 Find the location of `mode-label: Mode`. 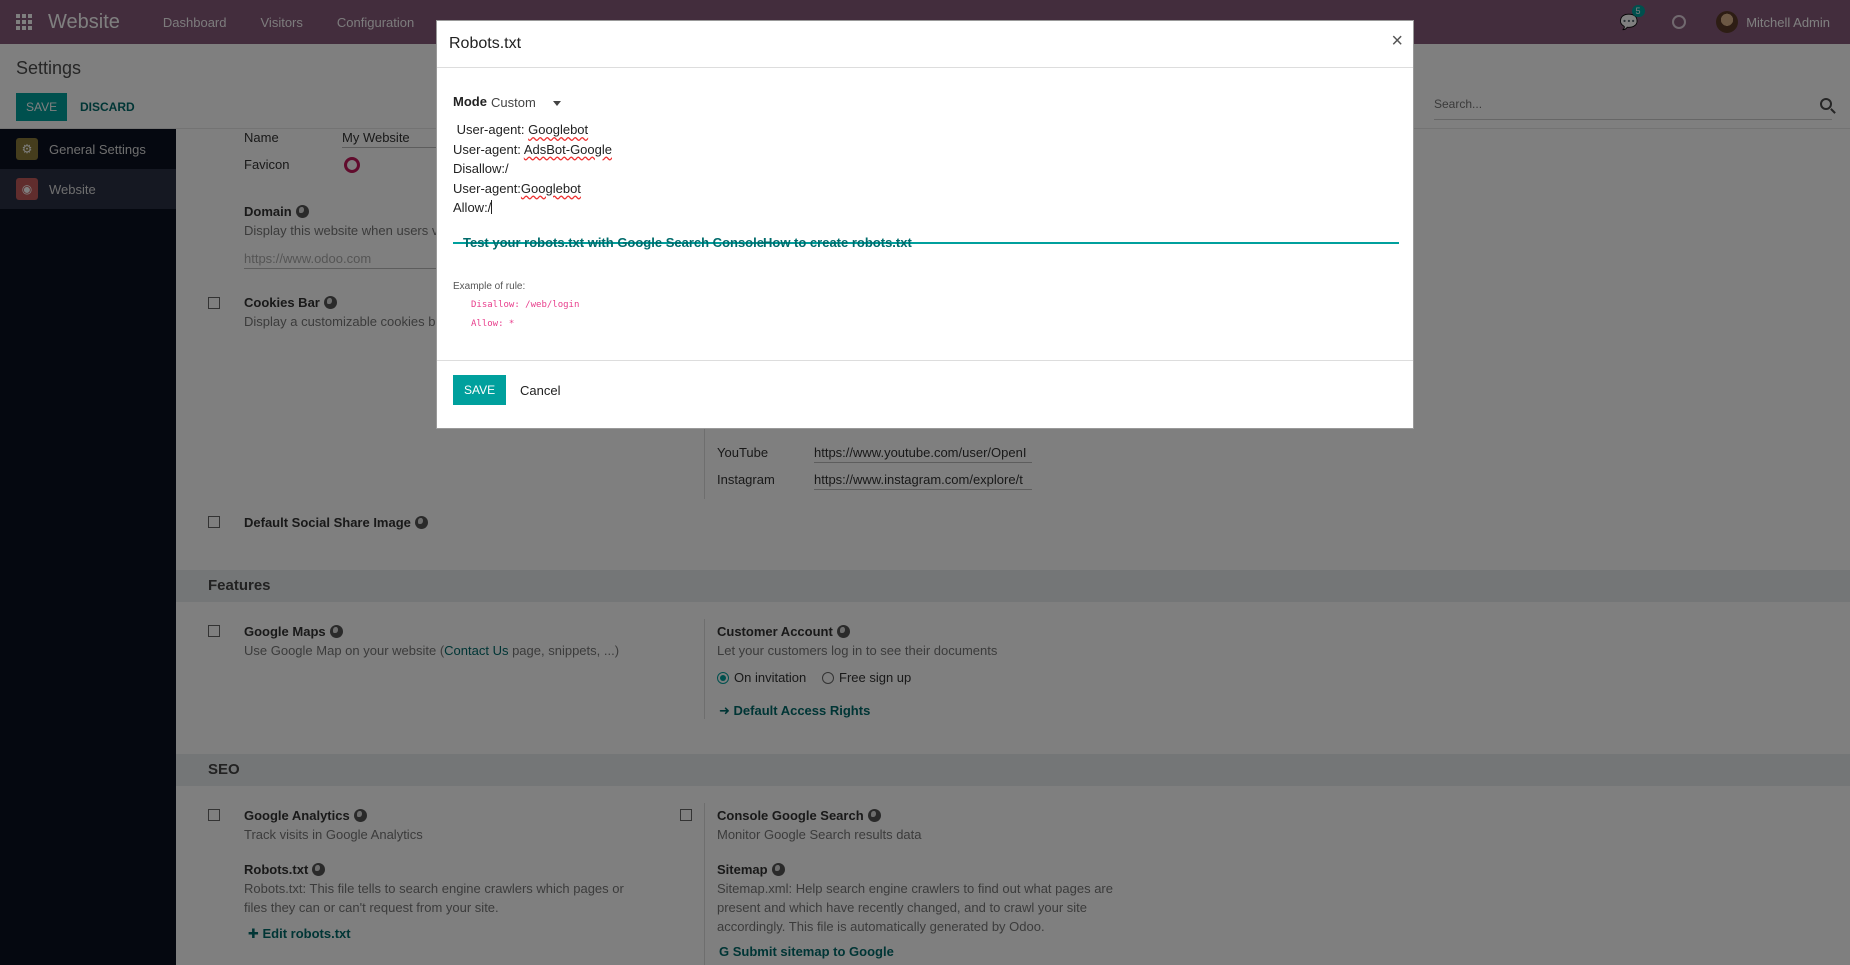

mode-label: Mode is located at coordinates (470, 101).